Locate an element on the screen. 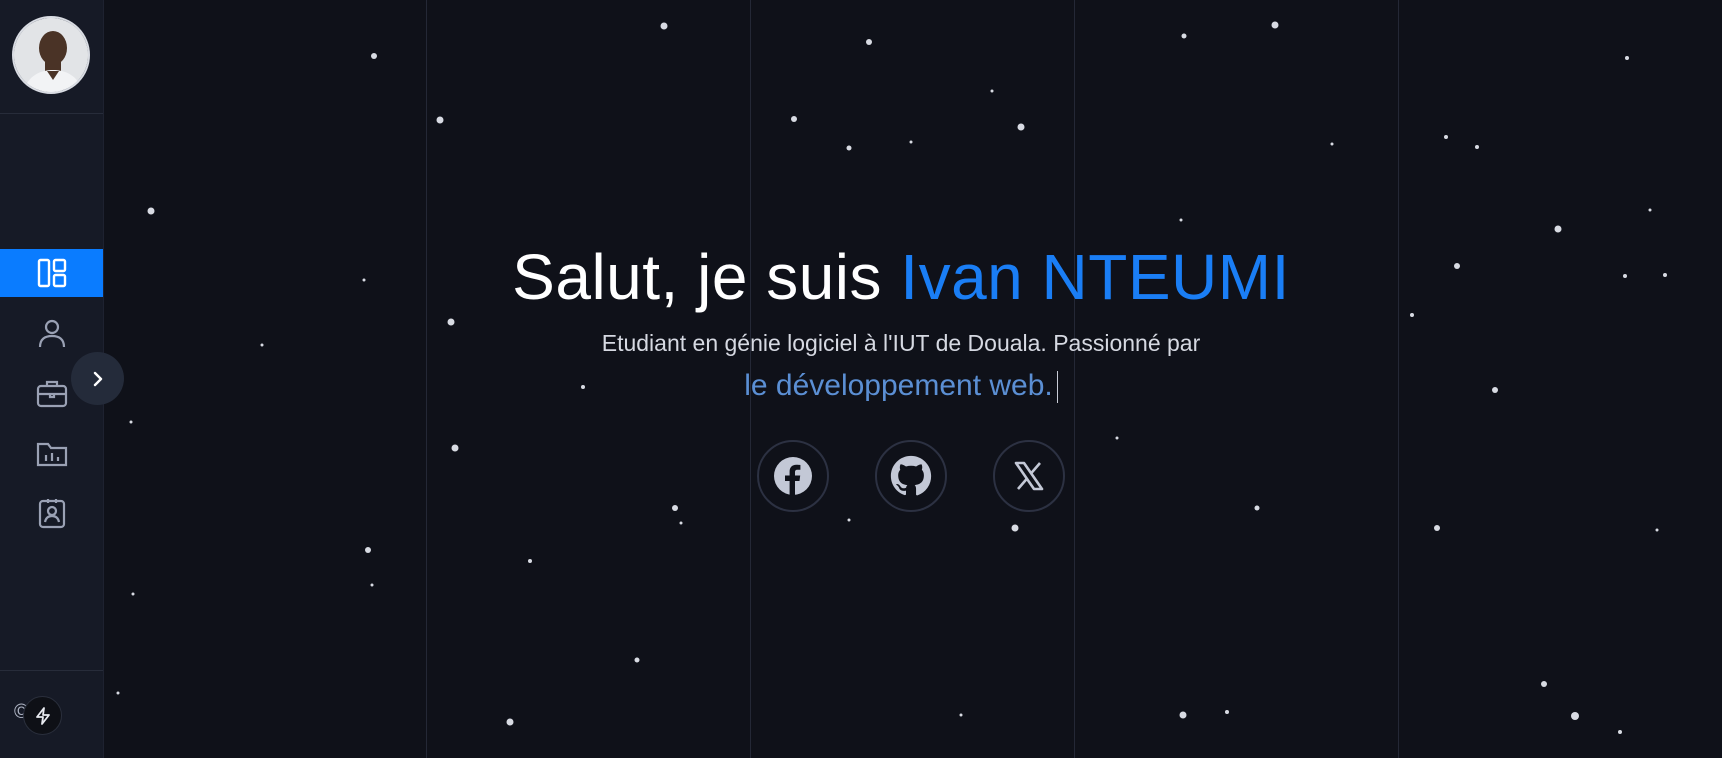 This screenshot has width=1722, height=758. folder-chart-icon is located at coordinates (51, 454).